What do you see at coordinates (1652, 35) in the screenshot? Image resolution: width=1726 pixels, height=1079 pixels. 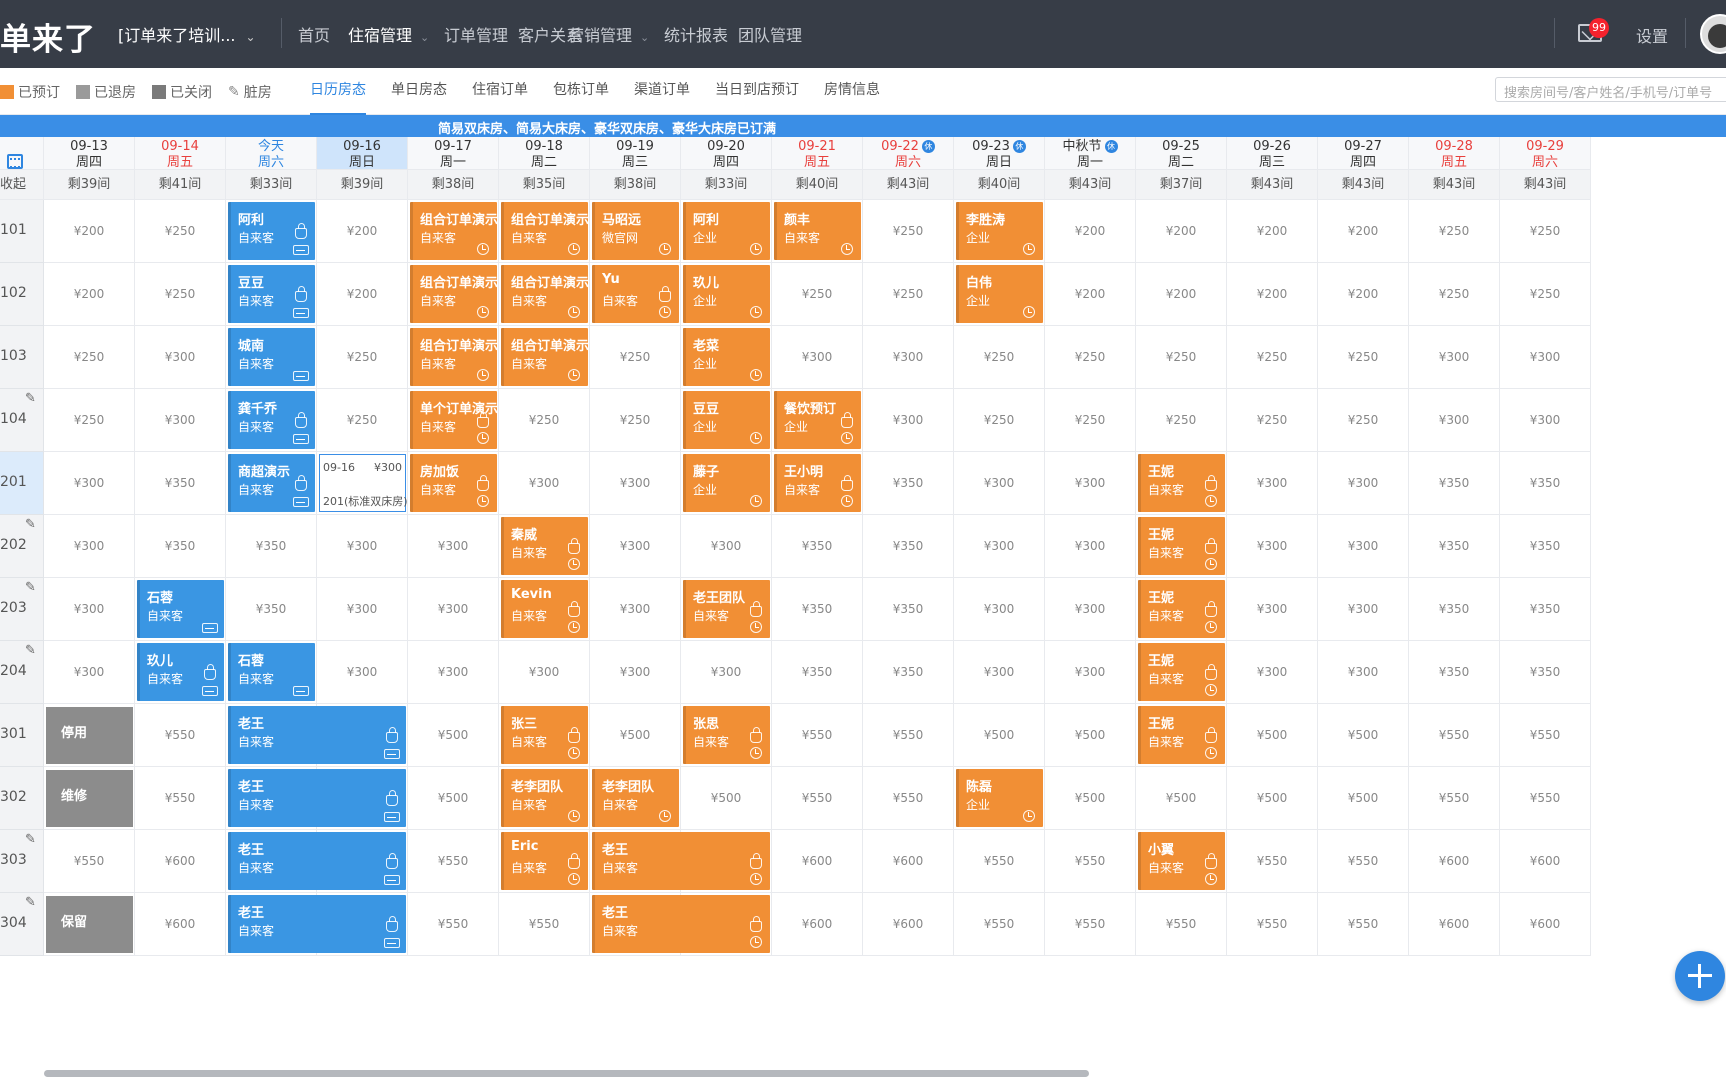 I see `settings-link: 设置` at bounding box center [1652, 35].